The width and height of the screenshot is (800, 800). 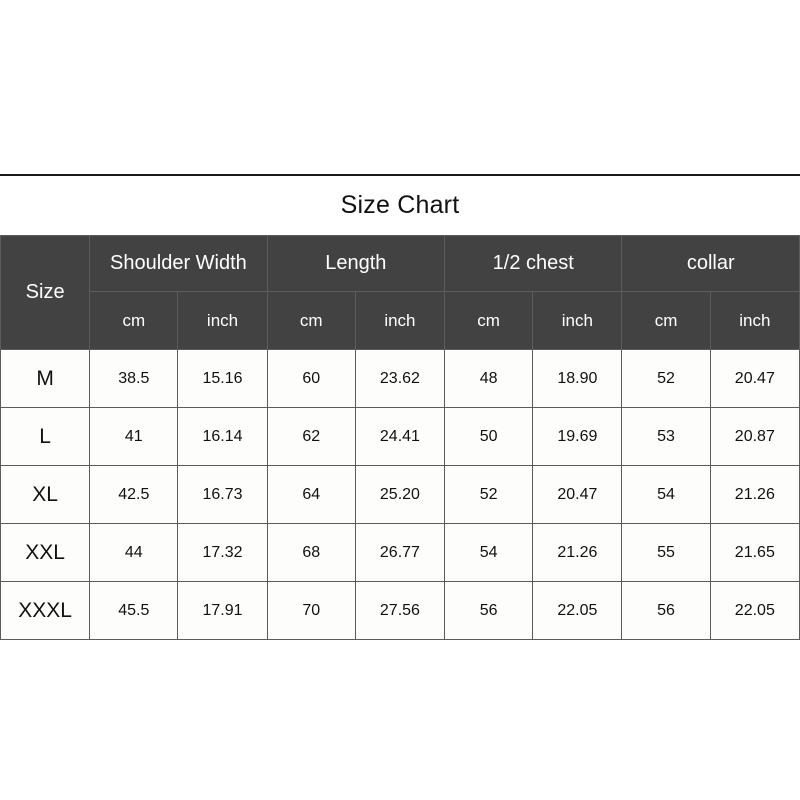 What do you see at coordinates (754, 494) in the screenshot?
I see `cell-collar-inch: 21.26` at bounding box center [754, 494].